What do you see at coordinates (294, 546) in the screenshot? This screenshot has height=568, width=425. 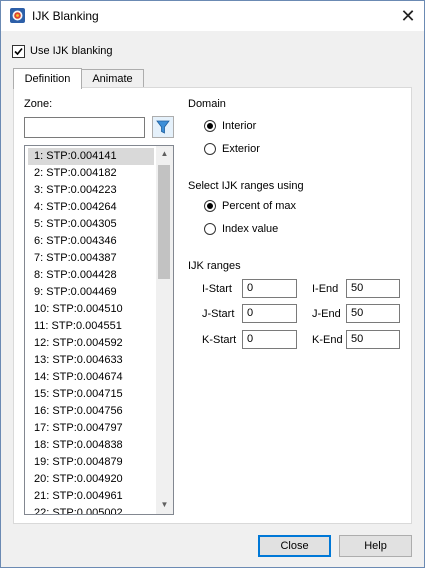 I see `close-button: Close` at bounding box center [294, 546].